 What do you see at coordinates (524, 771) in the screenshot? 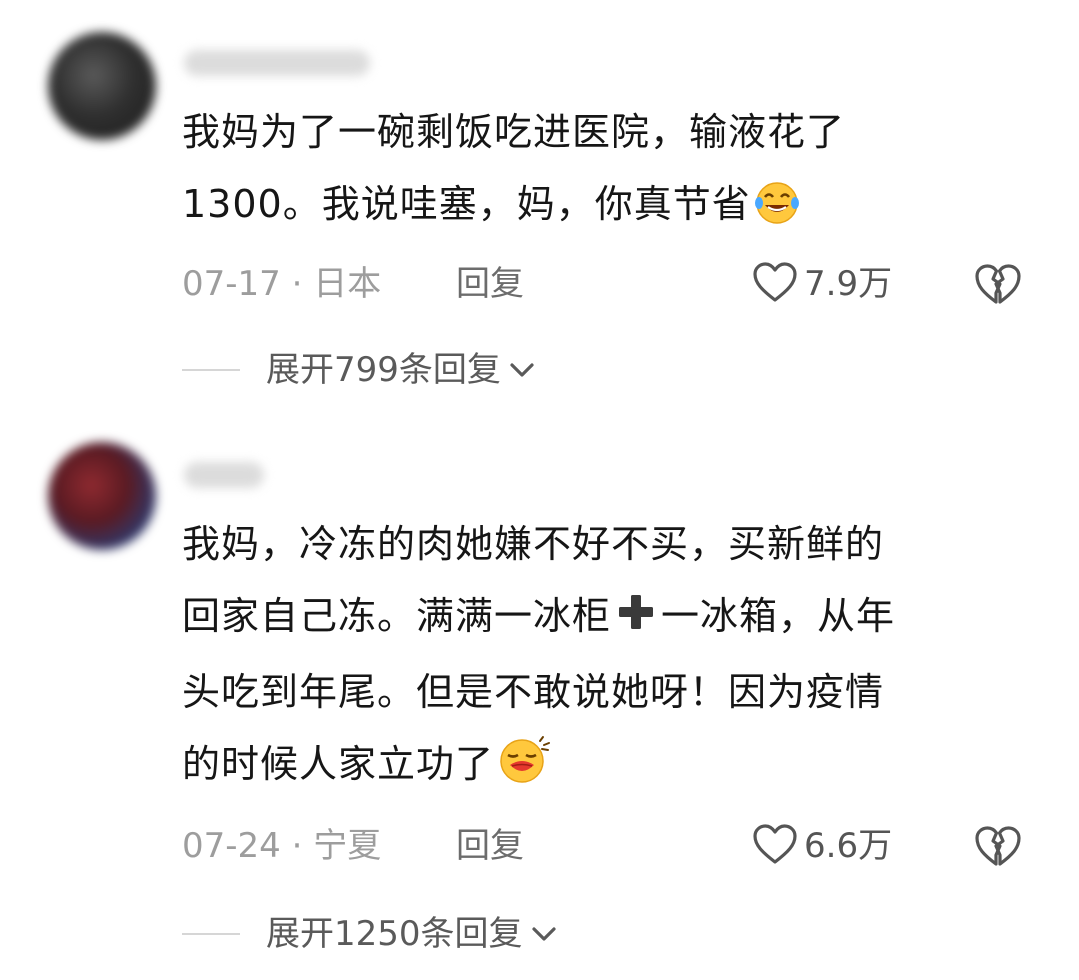
I see `blowing-kiss-emoji-icon` at bounding box center [524, 771].